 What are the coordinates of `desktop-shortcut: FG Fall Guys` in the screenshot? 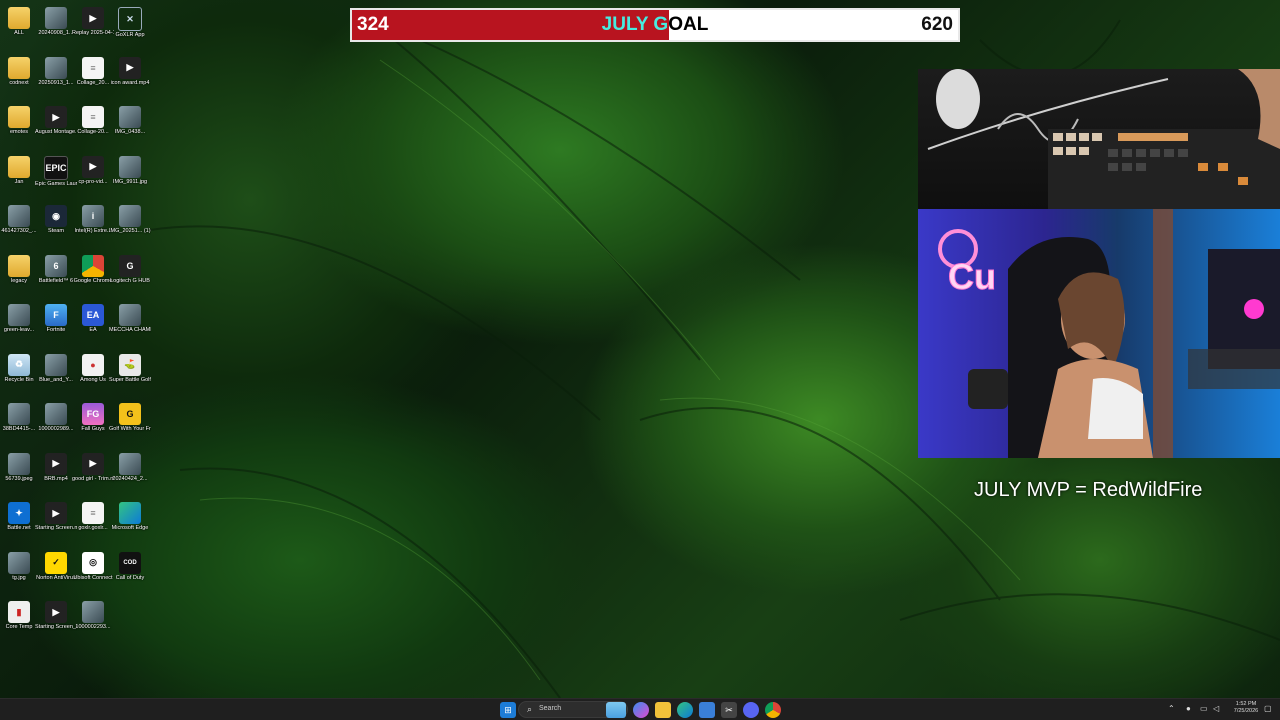 It's located at (93, 425).